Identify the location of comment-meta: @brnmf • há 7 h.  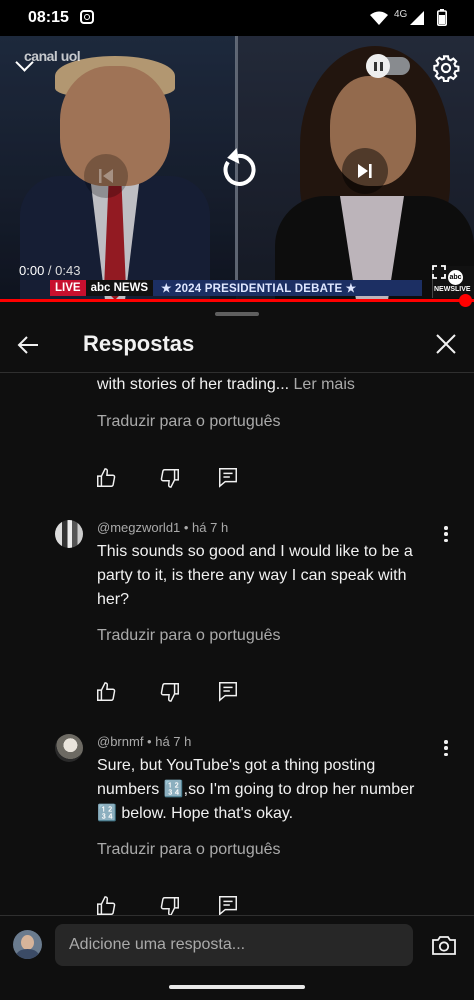
(144, 741).